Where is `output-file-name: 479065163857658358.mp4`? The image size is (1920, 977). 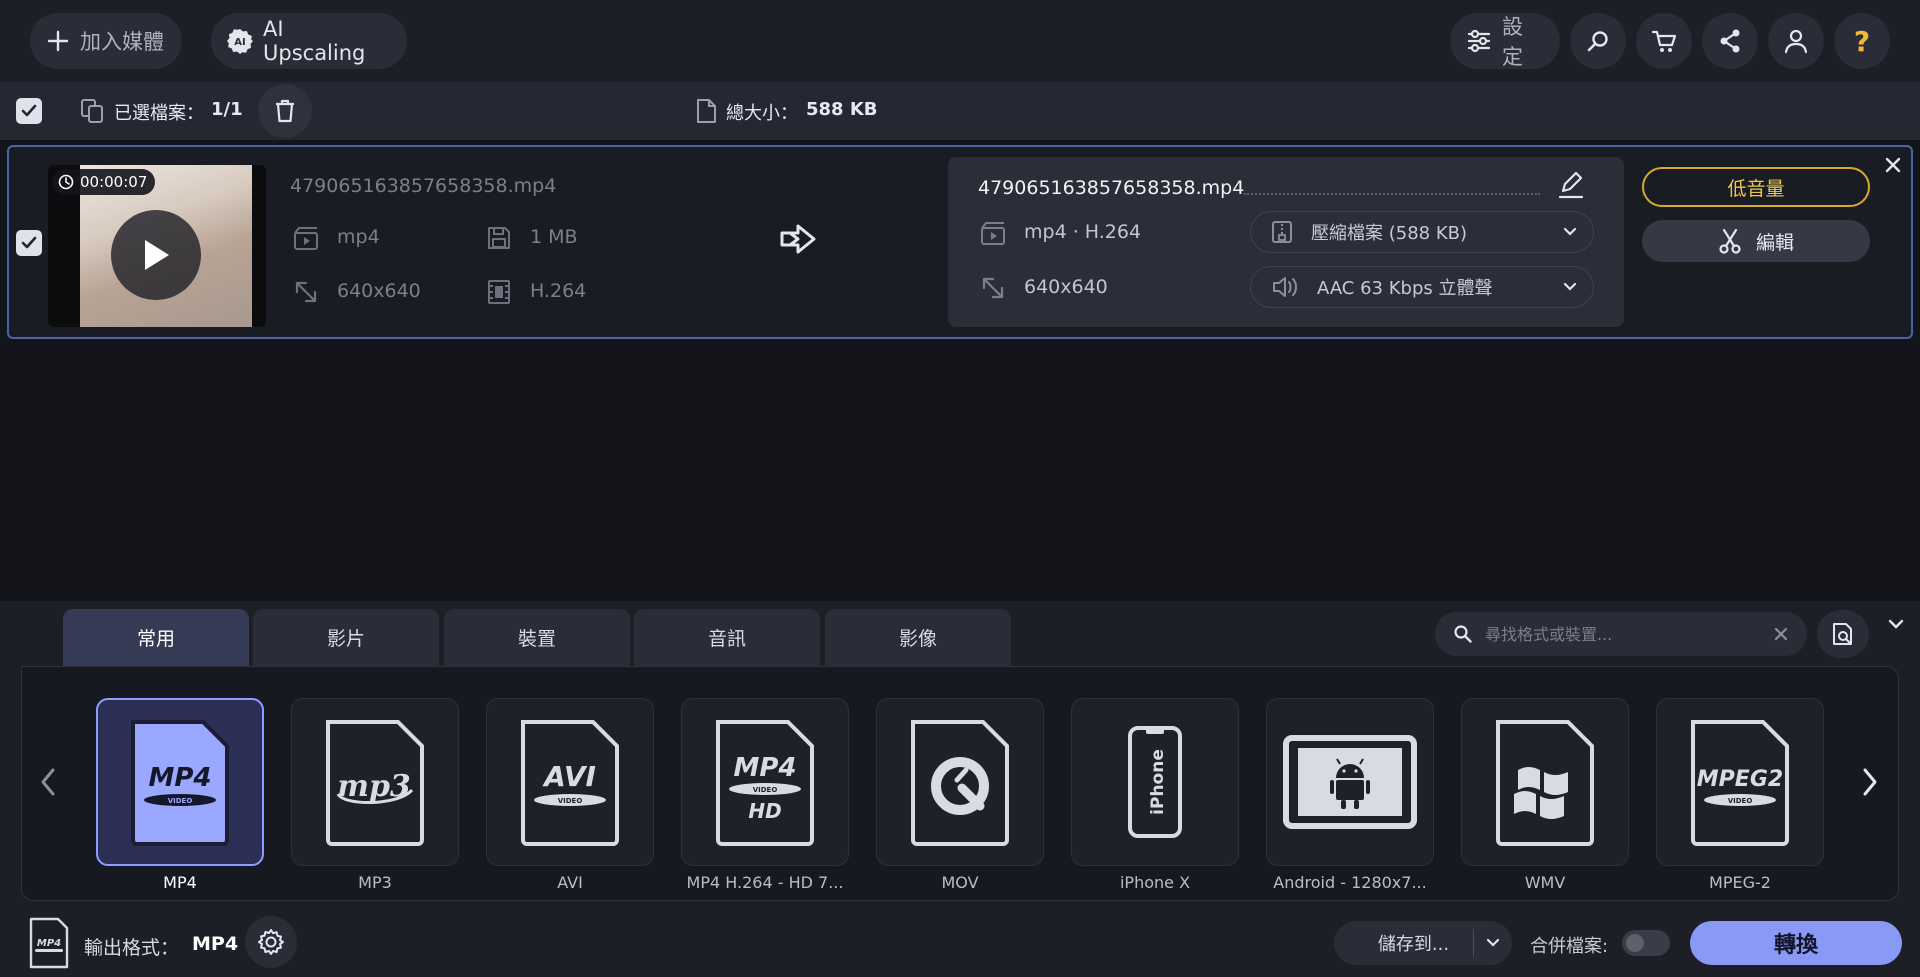 output-file-name: 479065163857658358.mp4 is located at coordinates (1111, 188).